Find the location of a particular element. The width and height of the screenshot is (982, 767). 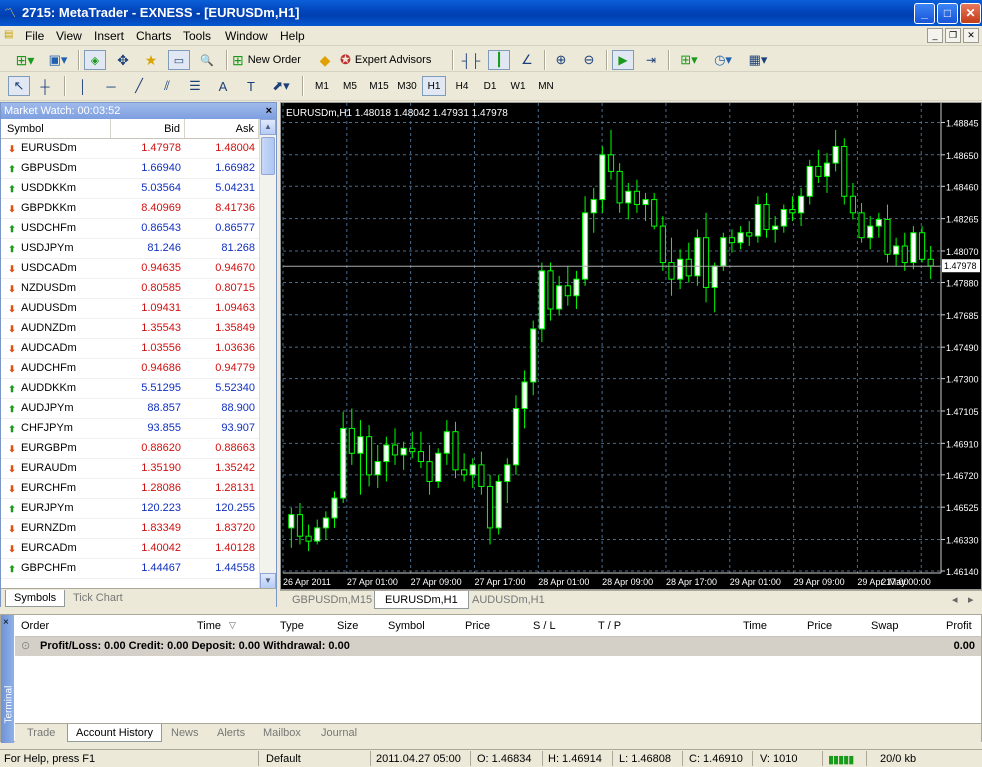

col-sl: S / L is located at coordinates (544, 626).